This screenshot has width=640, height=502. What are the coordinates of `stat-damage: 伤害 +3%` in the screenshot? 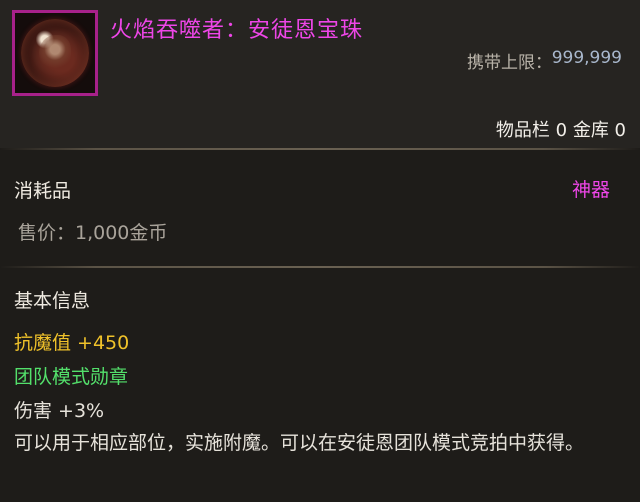 It's located at (59, 411).